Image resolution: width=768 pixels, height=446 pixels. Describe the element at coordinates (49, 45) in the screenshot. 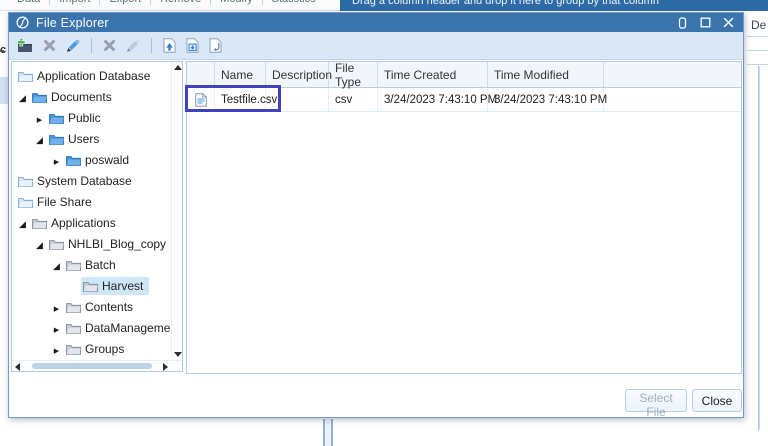

I see `delete-folder-icon` at that location.